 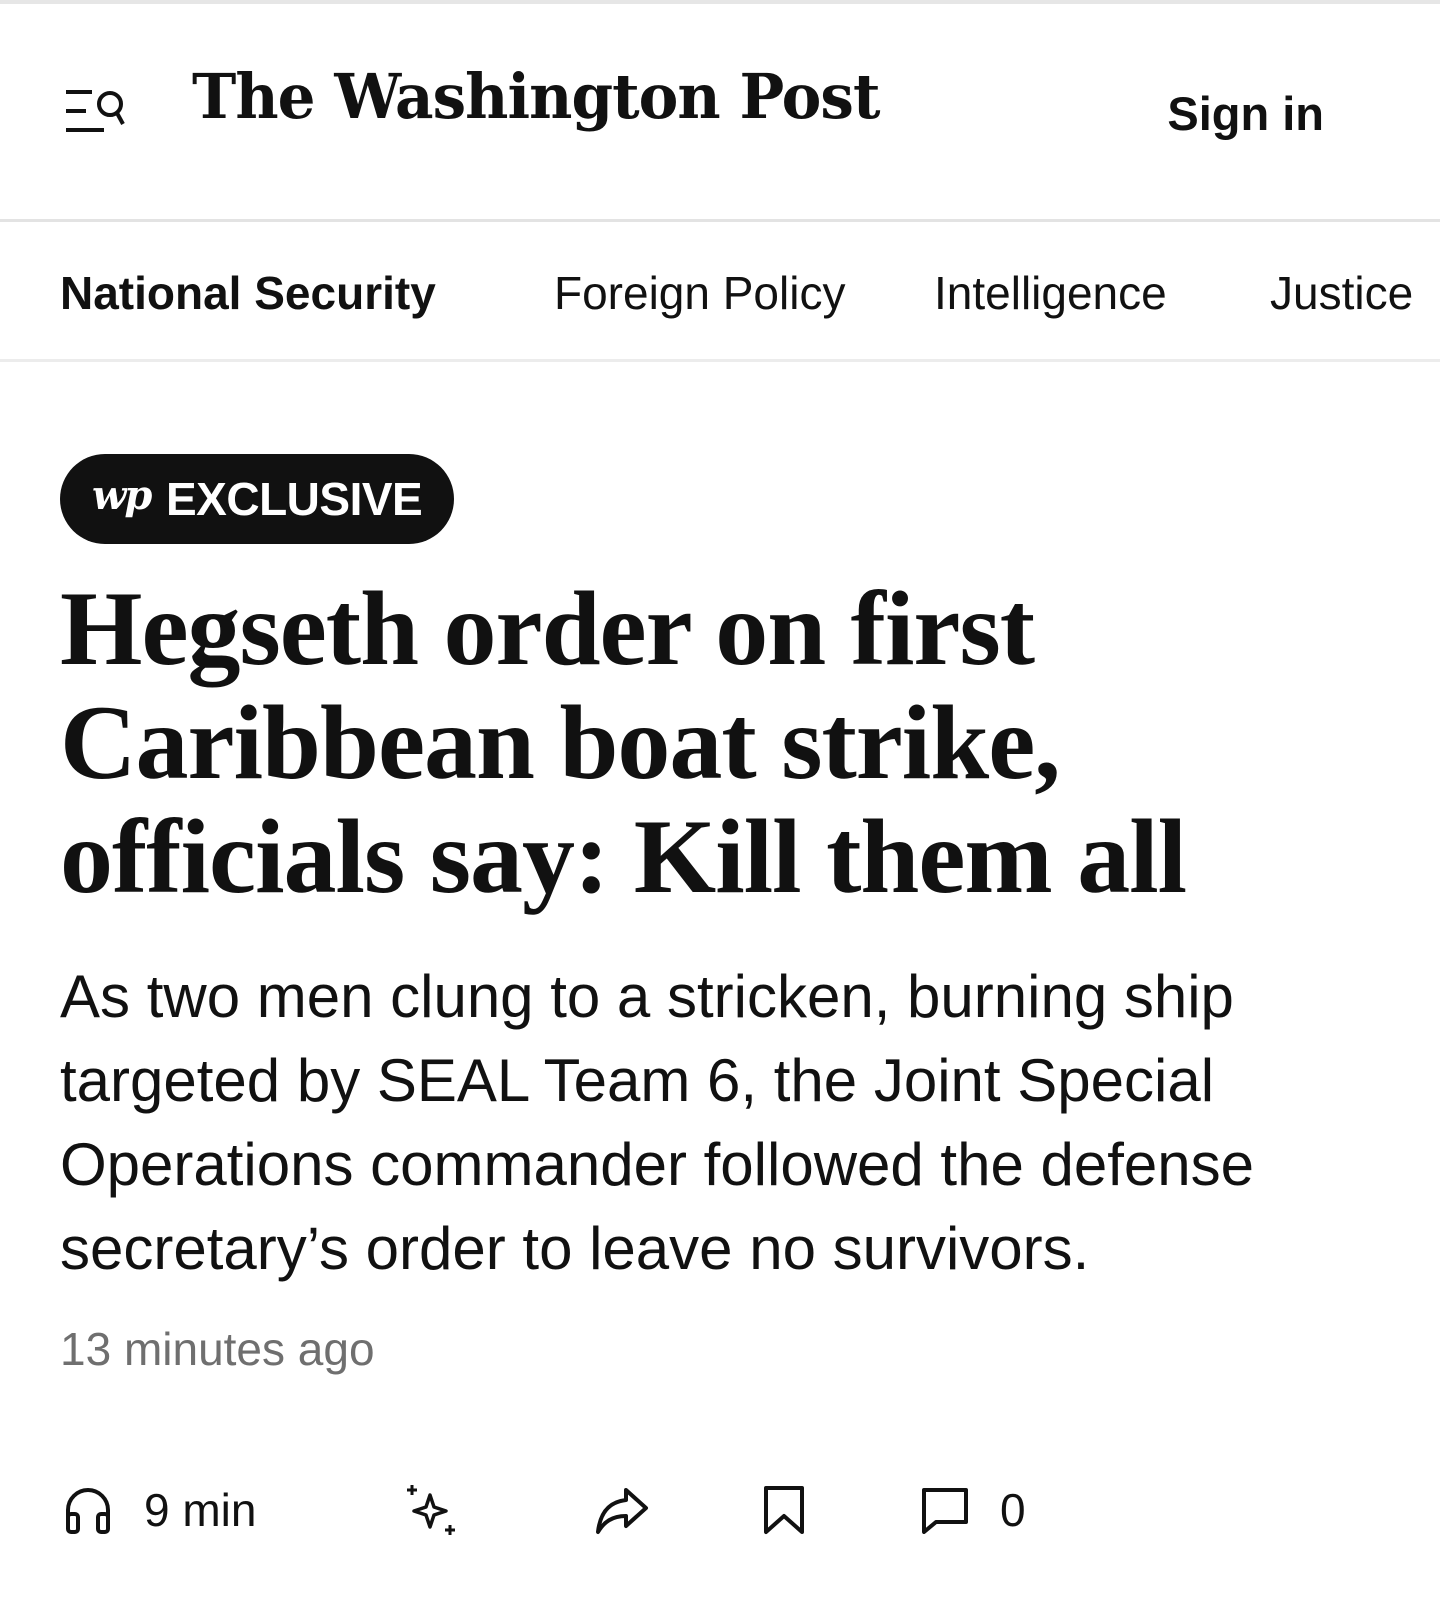 I want to click on bookmark-icon, so click(x=784, y=1510).